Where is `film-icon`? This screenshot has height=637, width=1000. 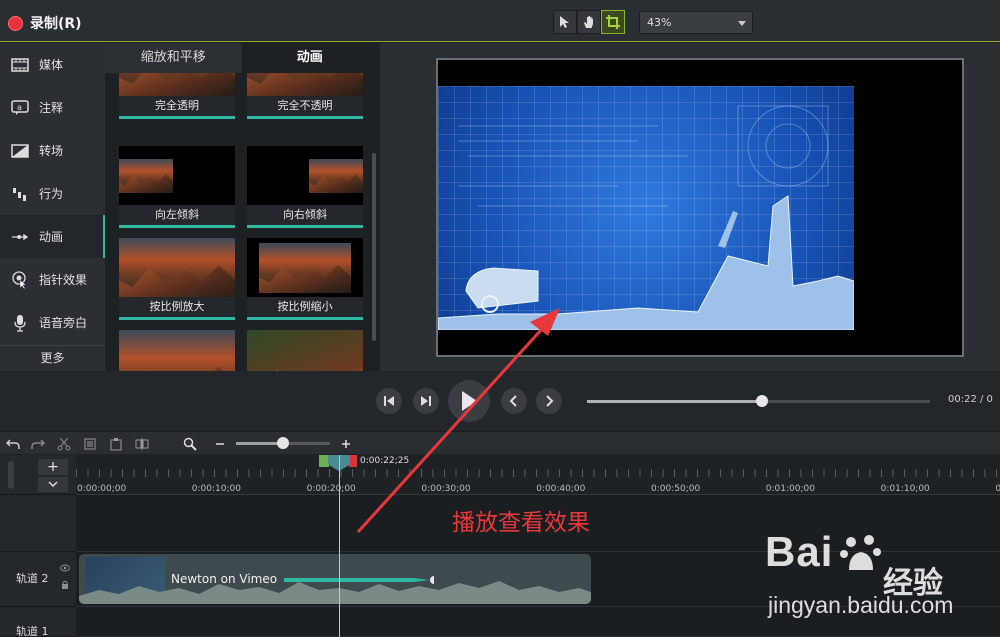
film-icon is located at coordinates (20, 65).